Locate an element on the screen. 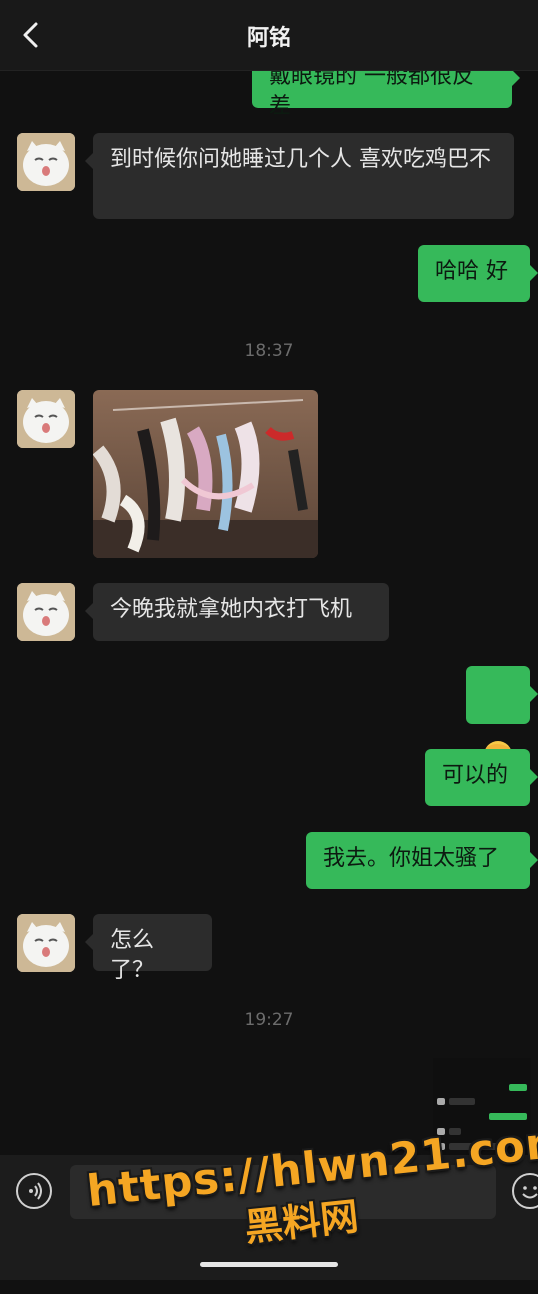 The width and height of the screenshot is (538, 1294). chat-header: 阿铭 is located at coordinates (269, 35).